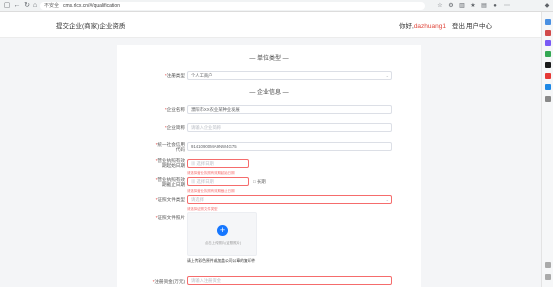 The image size is (553, 287). I want to click on cert-photo-upload: + 点击上传照片(证照照片), so click(222, 234).